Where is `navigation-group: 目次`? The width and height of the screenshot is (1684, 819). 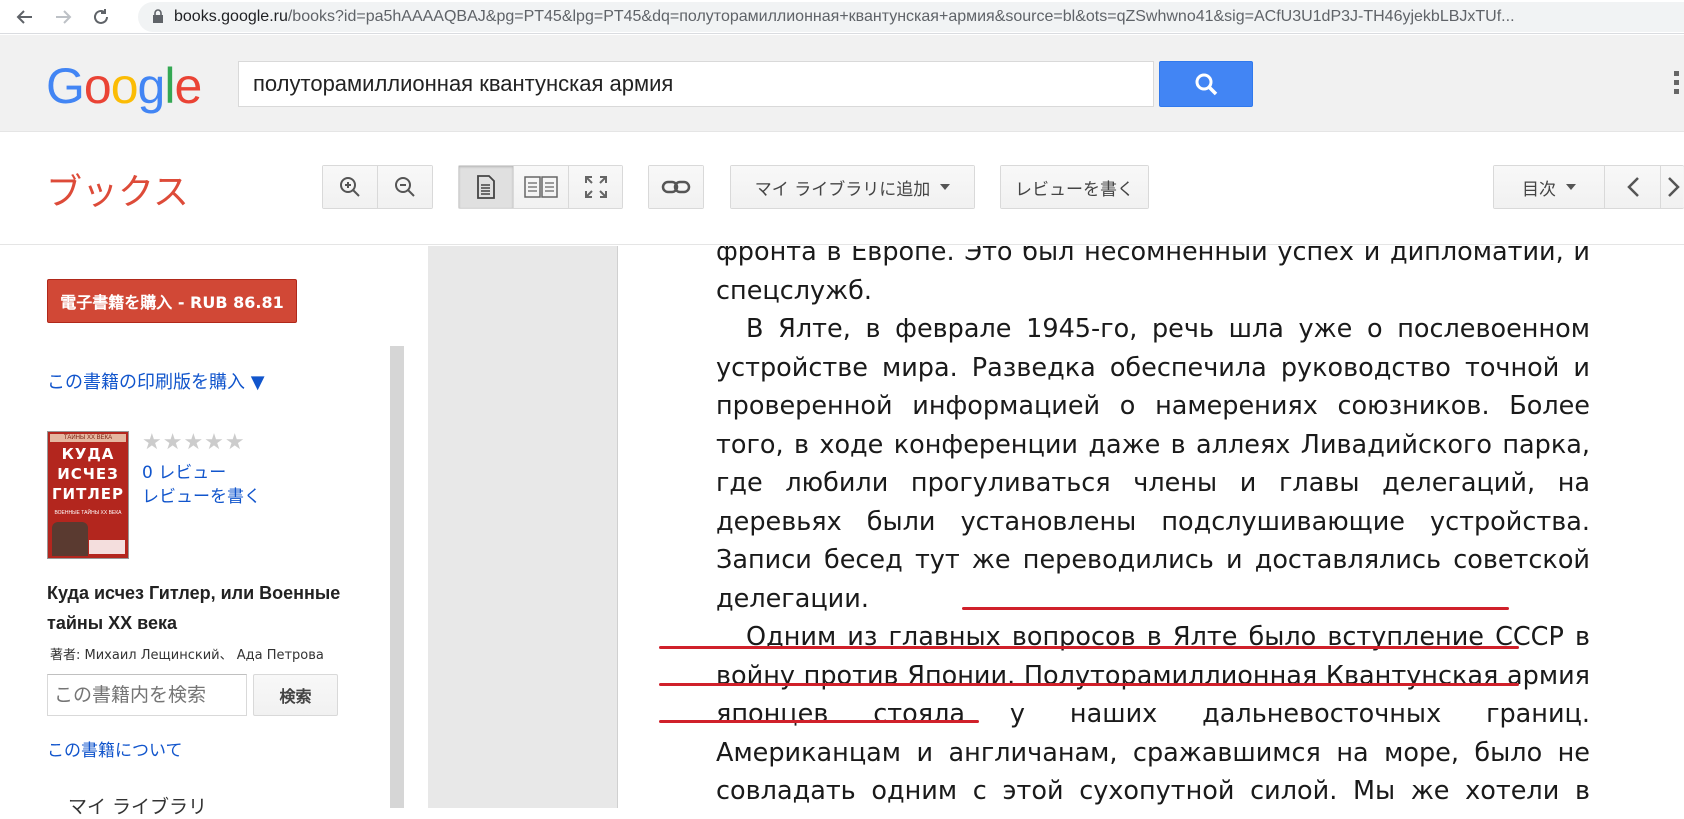
navigation-group: 目次 is located at coordinates (1588, 187).